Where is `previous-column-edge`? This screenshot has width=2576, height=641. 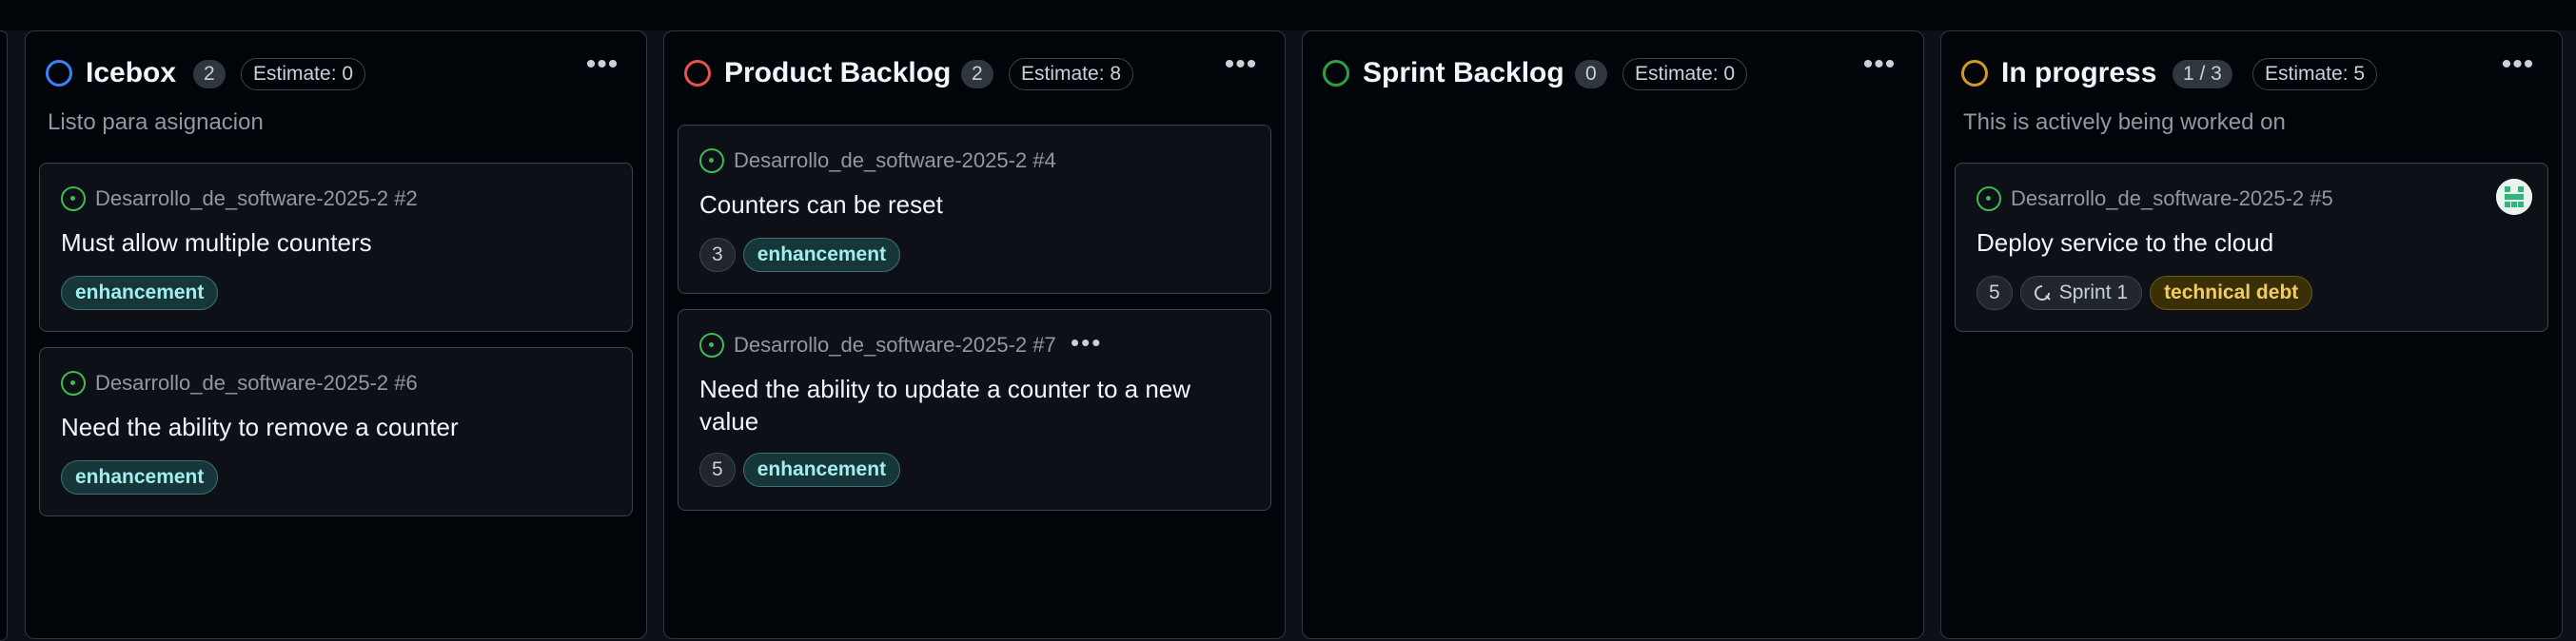
previous-column-edge is located at coordinates (4, 335).